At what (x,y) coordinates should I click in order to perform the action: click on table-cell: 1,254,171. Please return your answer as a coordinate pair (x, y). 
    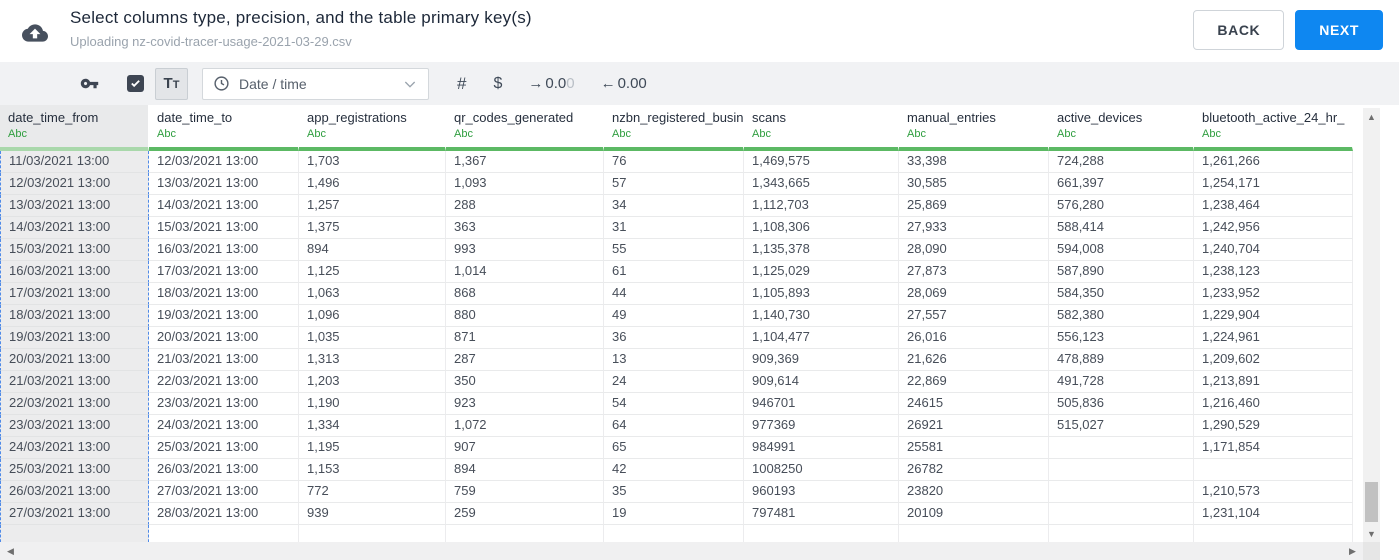
    Looking at the image, I should click on (1273, 184).